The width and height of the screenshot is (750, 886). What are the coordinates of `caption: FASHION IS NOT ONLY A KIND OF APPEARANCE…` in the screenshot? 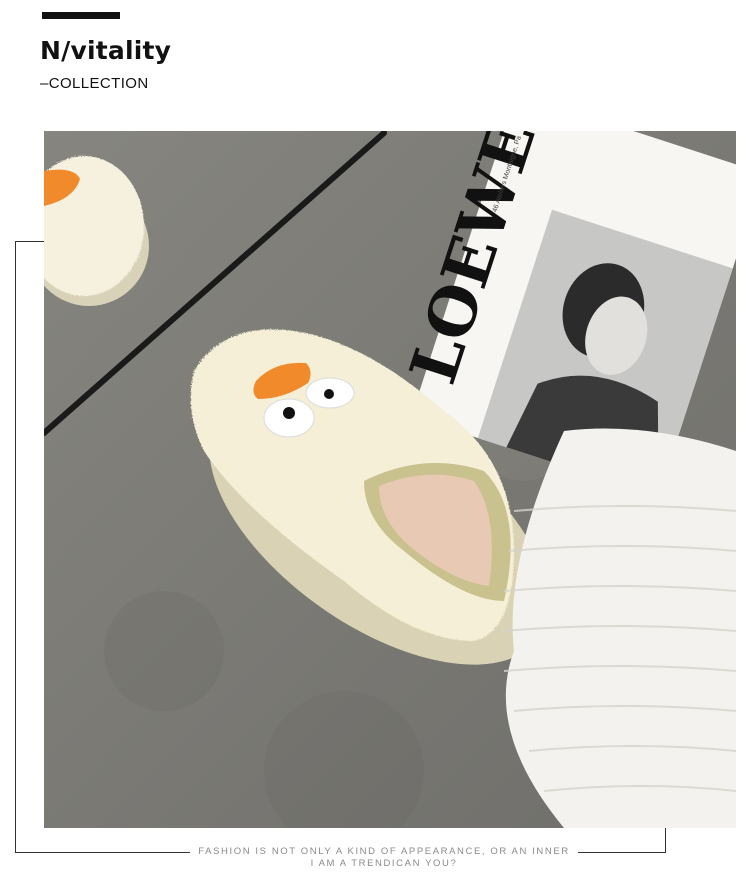 It's located at (384, 858).